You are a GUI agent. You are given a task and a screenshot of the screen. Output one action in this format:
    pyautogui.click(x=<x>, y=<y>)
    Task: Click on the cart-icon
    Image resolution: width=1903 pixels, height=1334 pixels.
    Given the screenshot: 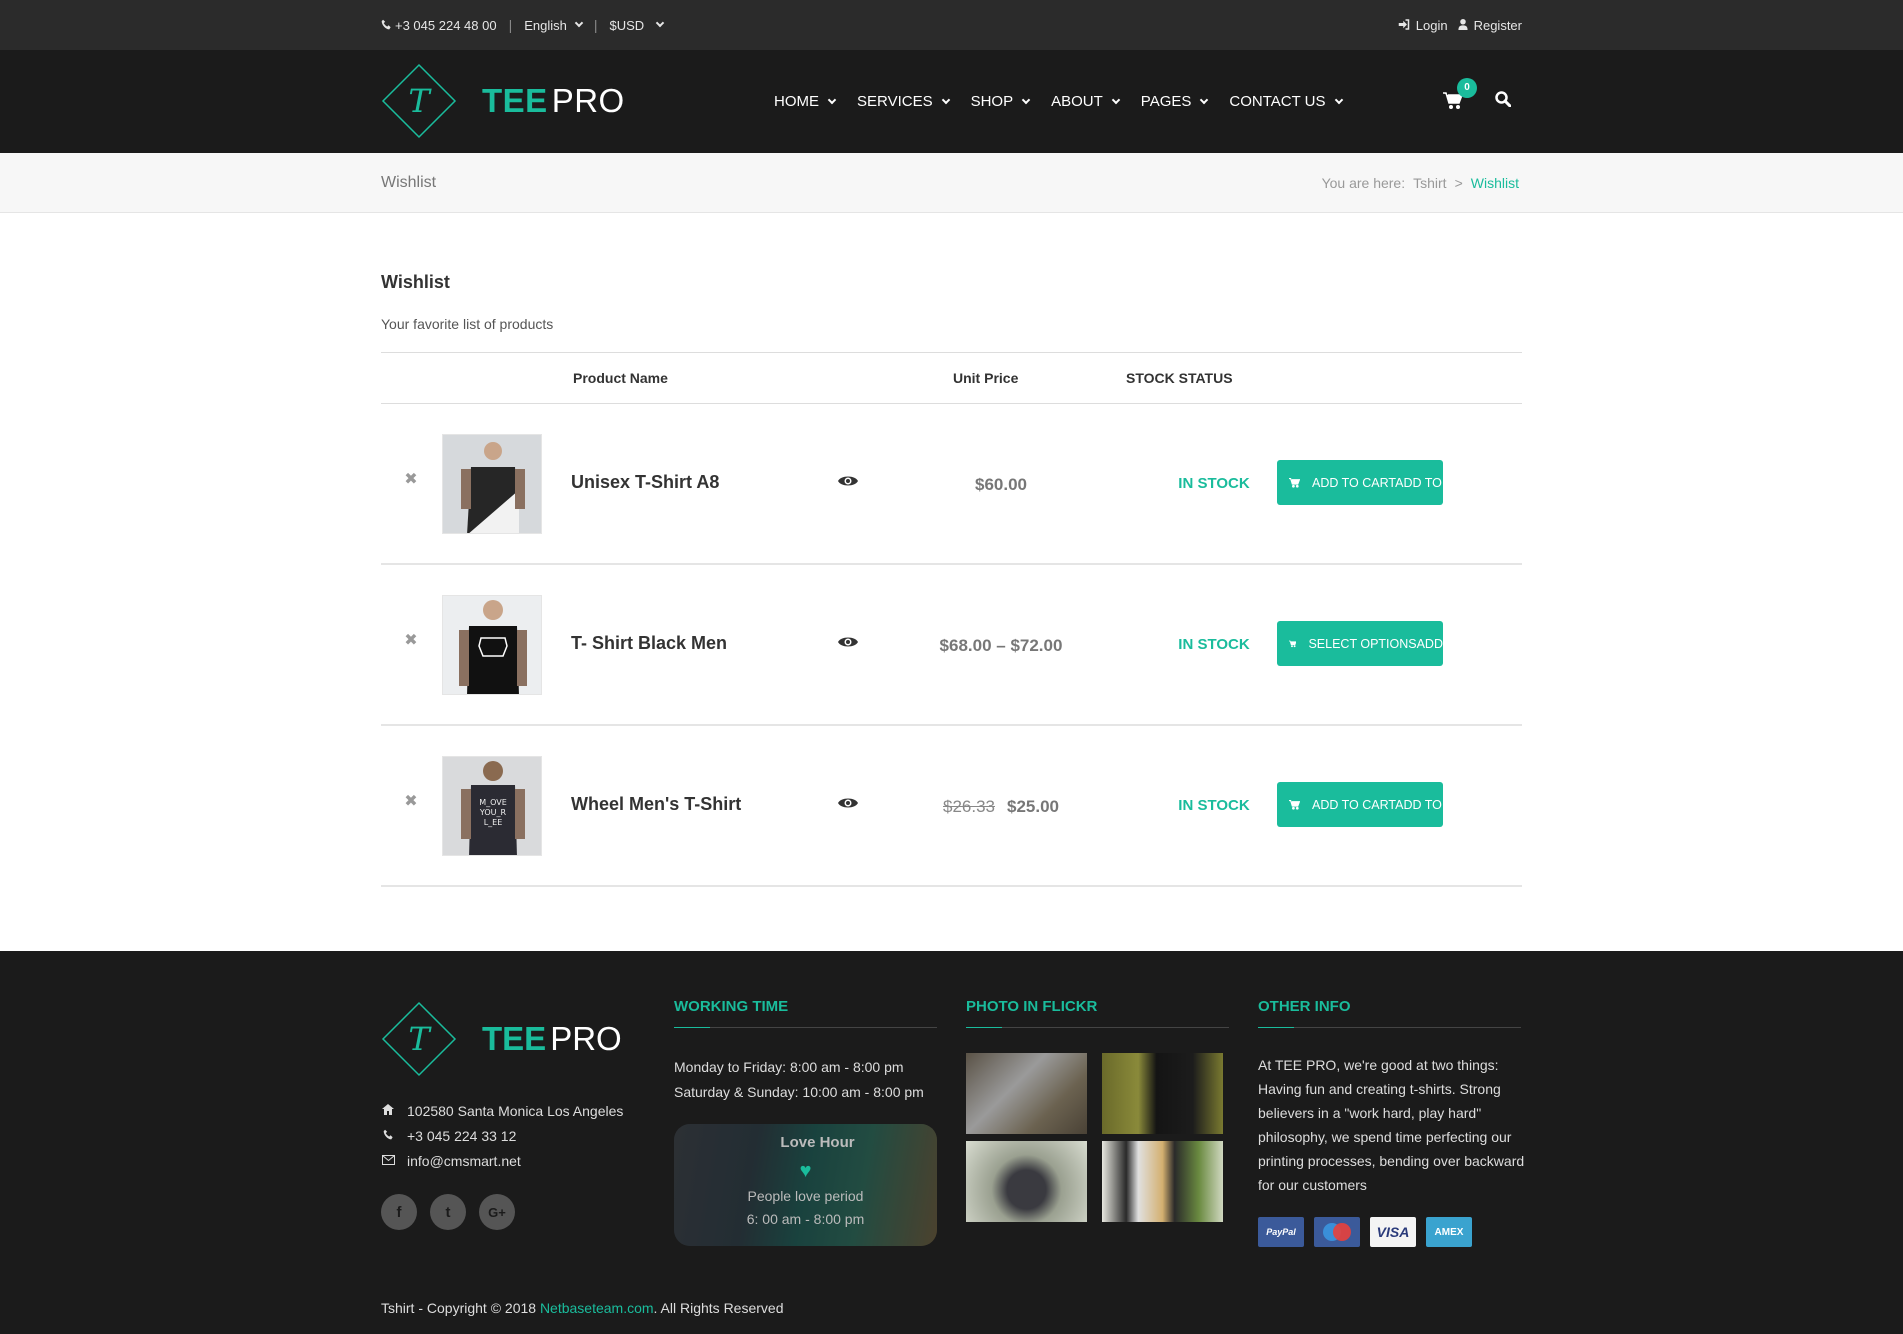 What is the action you would take?
    pyautogui.click(x=1294, y=482)
    